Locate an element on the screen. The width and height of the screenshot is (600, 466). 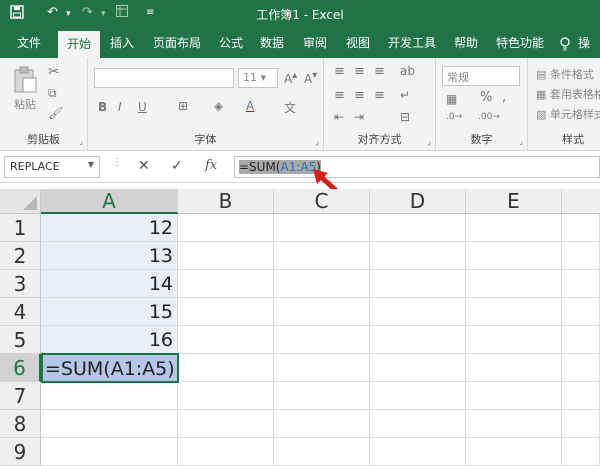
paste-icon is located at coordinates (25, 81).